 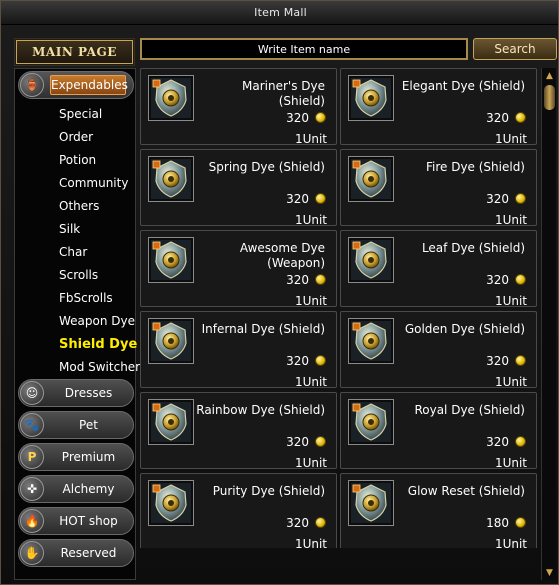 I want to click on category-label: Pet, so click(x=88, y=425).